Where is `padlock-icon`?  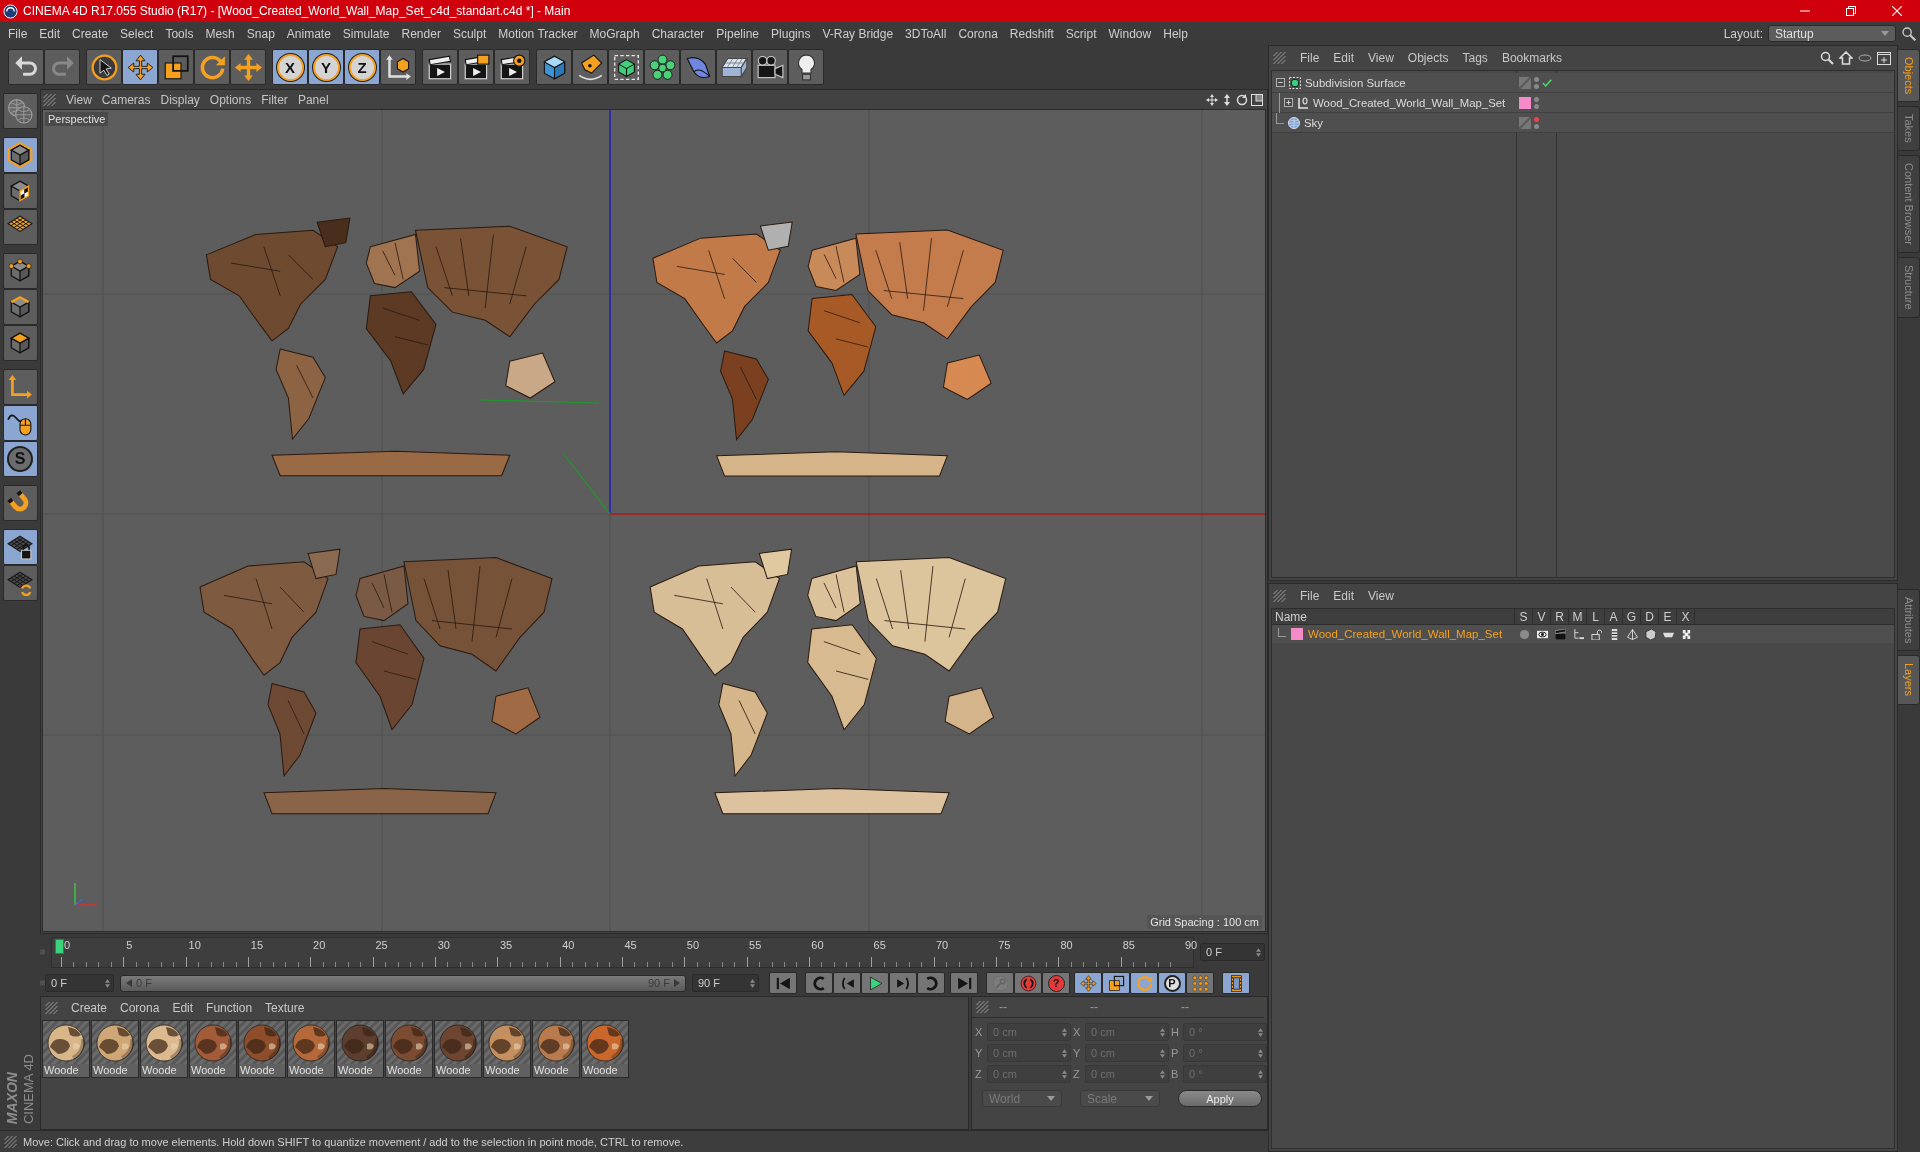
padlock-icon is located at coordinates (1596, 634).